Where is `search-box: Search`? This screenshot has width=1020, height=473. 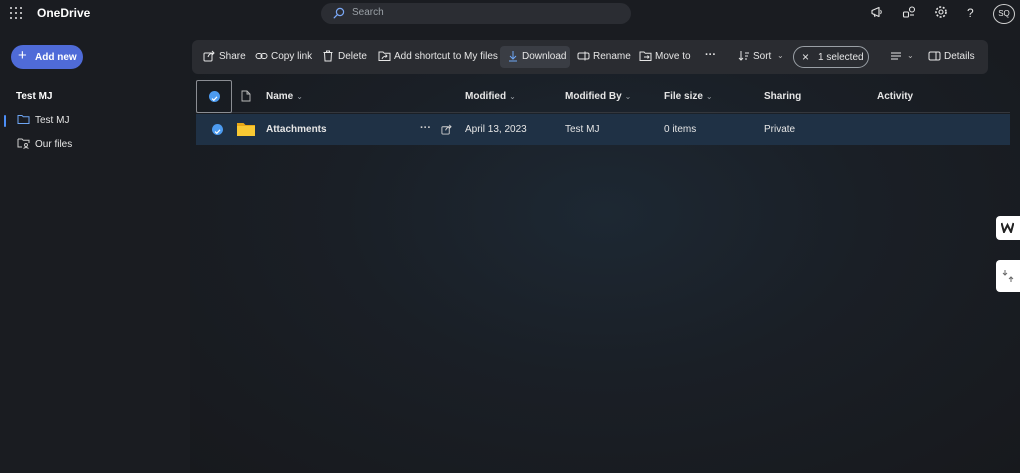
search-box: Search is located at coordinates (476, 13).